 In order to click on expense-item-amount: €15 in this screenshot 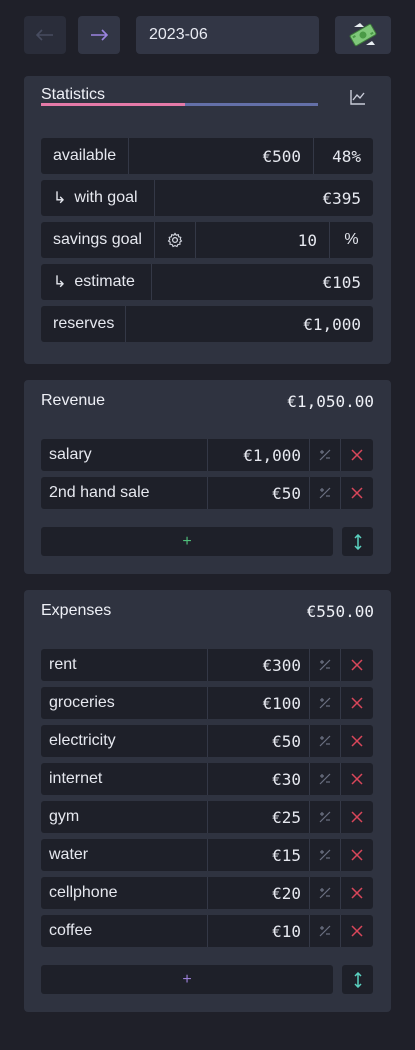, I will do `click(259, 855)`.